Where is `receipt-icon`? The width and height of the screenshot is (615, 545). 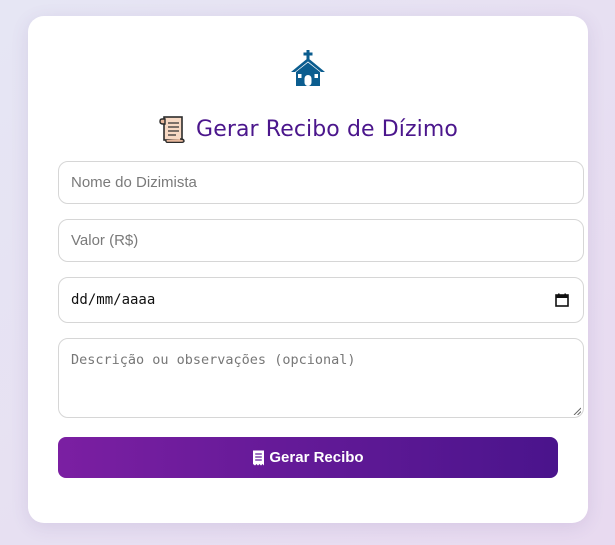
receipt-icon is located at coordinates (259, 457).